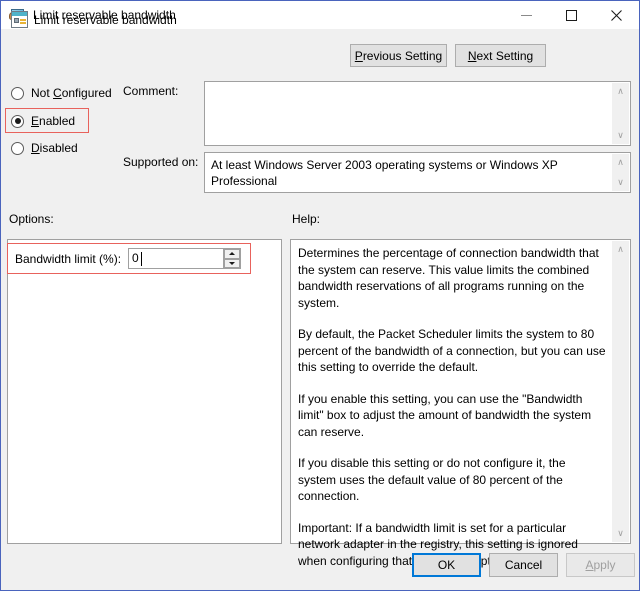  I want to click on apply-label: Apply, so click(600, 565).